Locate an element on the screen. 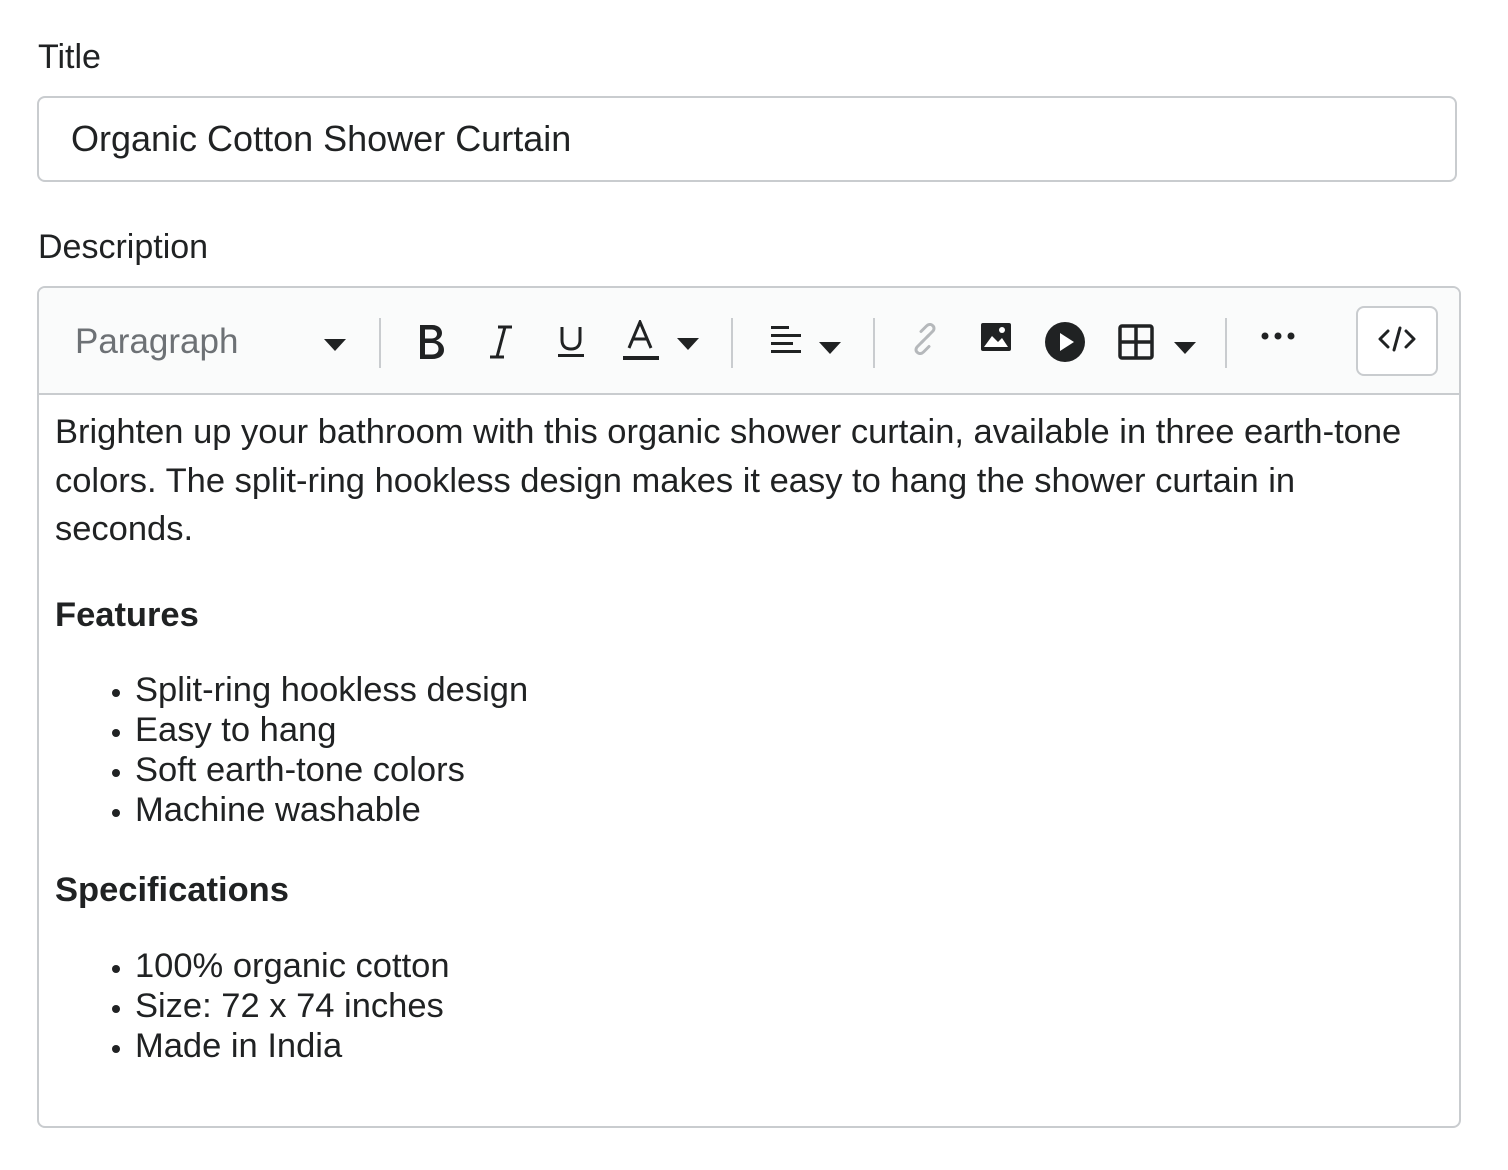 The height and width of the screenshot is (1170, 1508). source-code-button is located at coordinates (1397, 341).